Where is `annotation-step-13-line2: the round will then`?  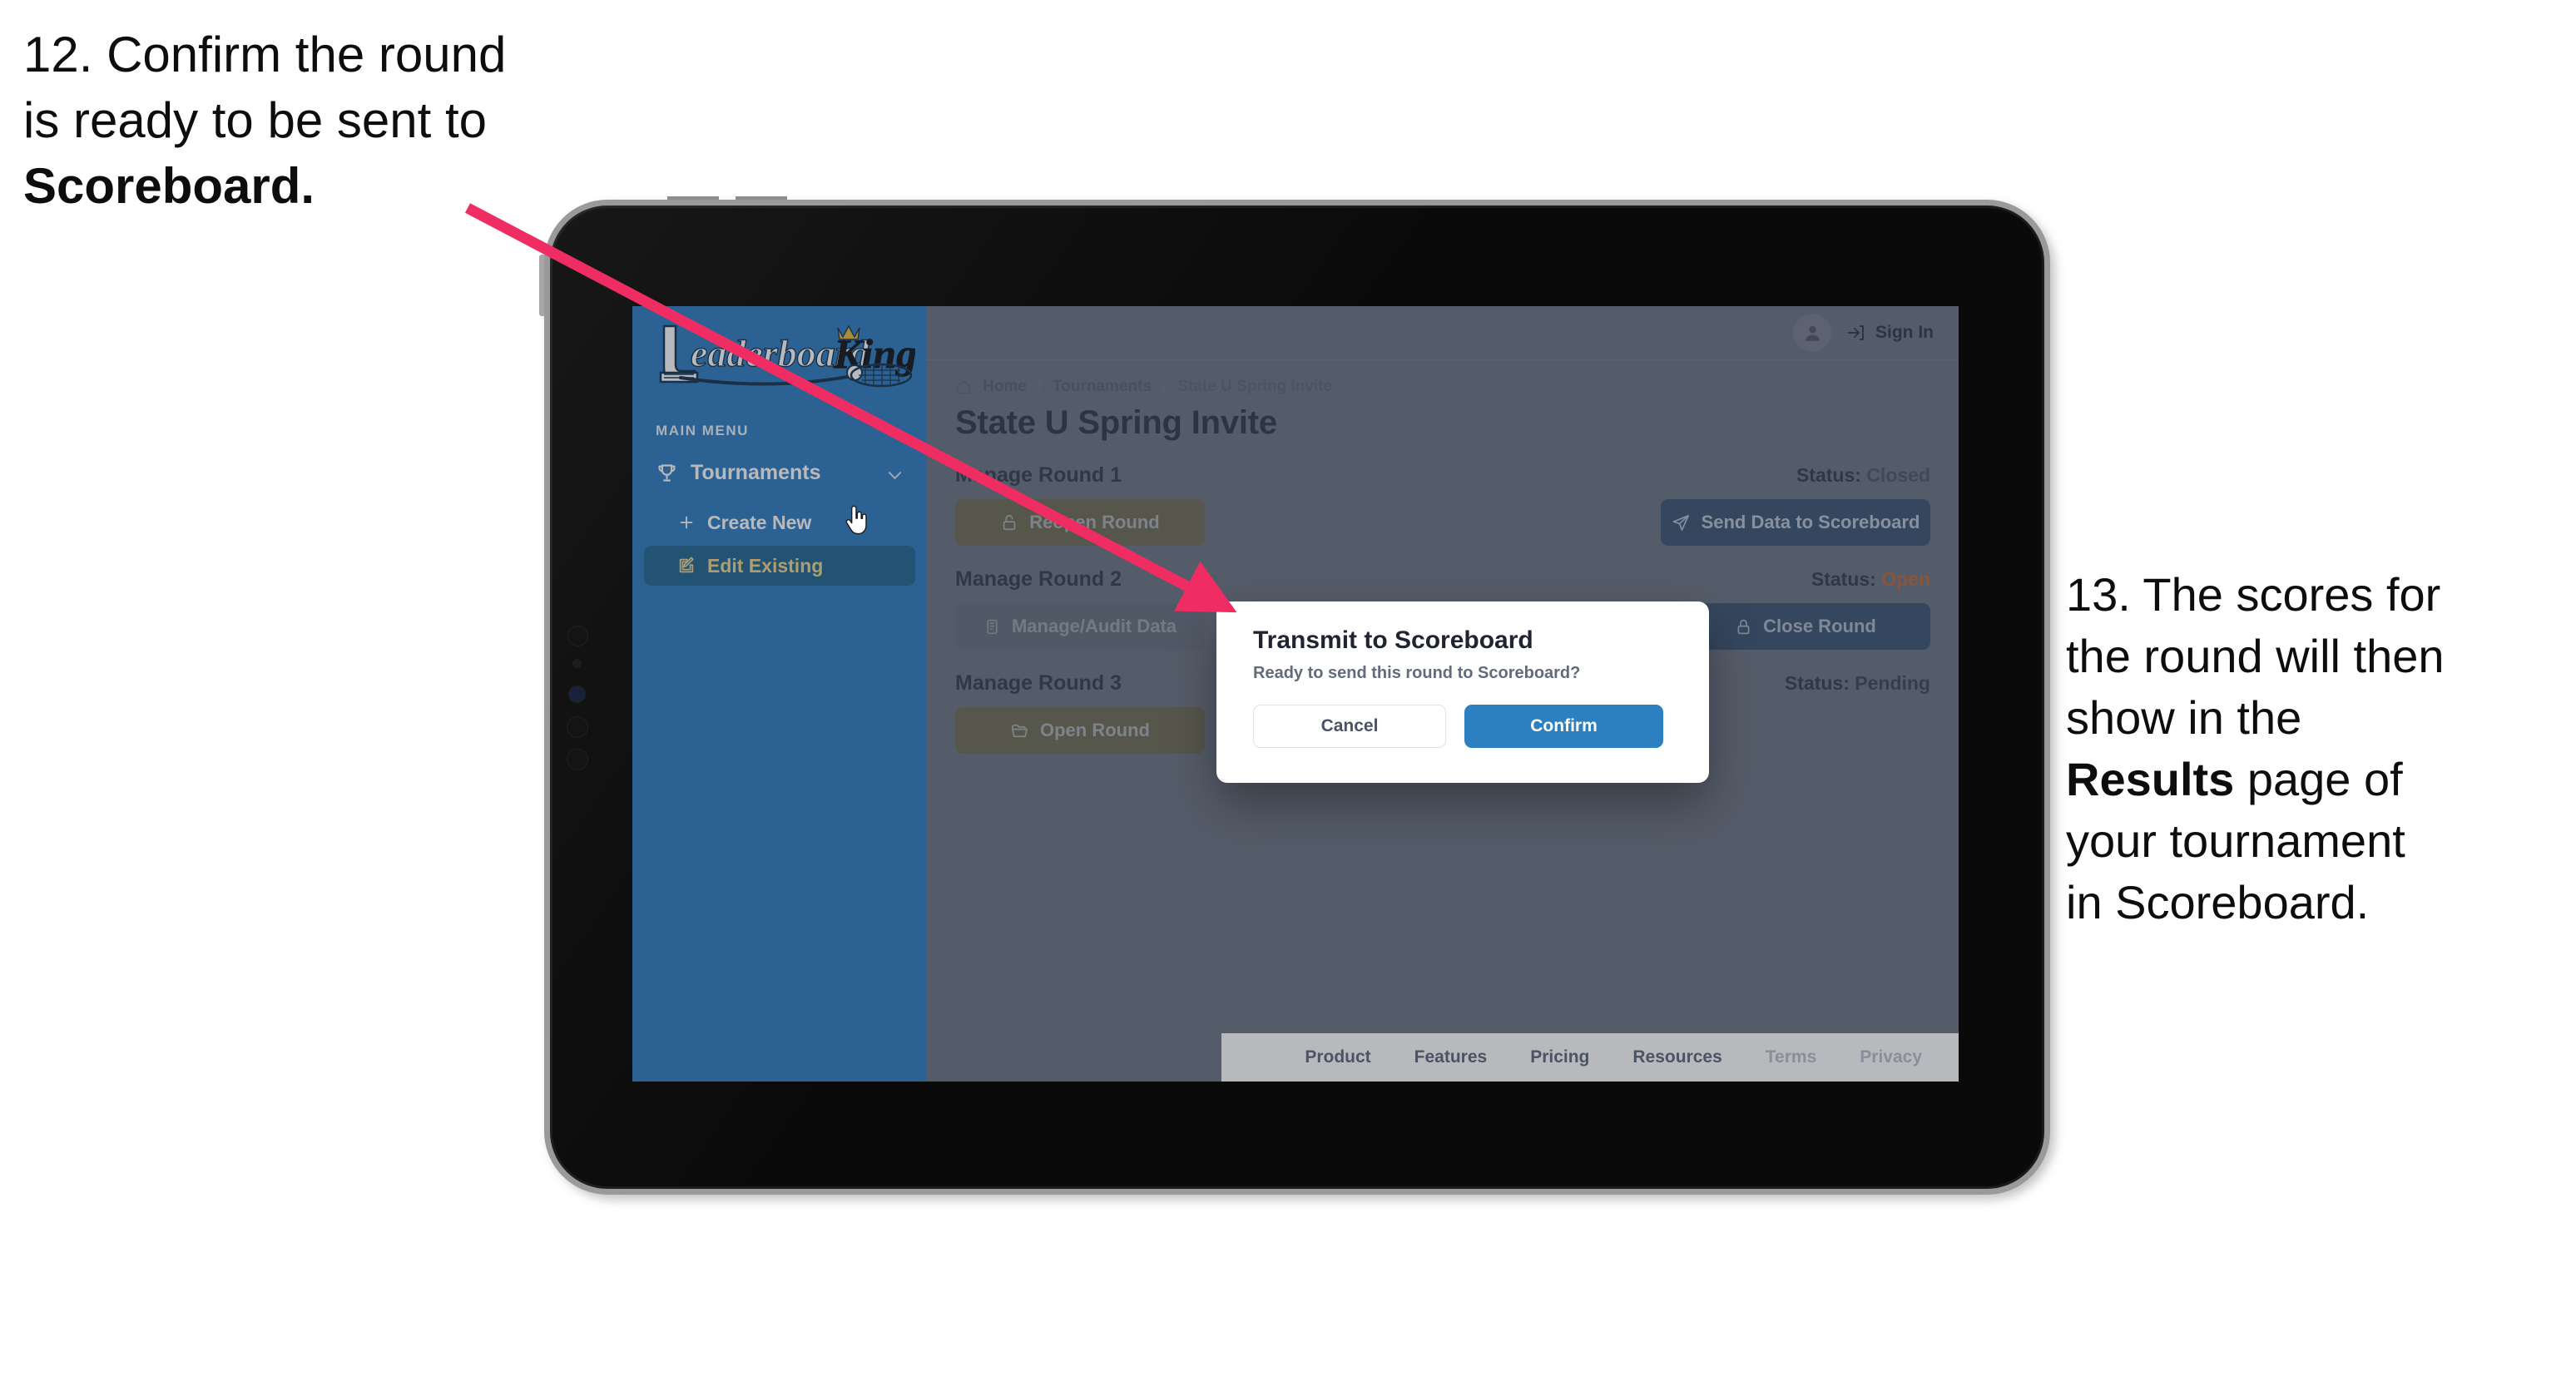
annotation-step-13-line2: the round will then is located at coordinates (2255, 655).